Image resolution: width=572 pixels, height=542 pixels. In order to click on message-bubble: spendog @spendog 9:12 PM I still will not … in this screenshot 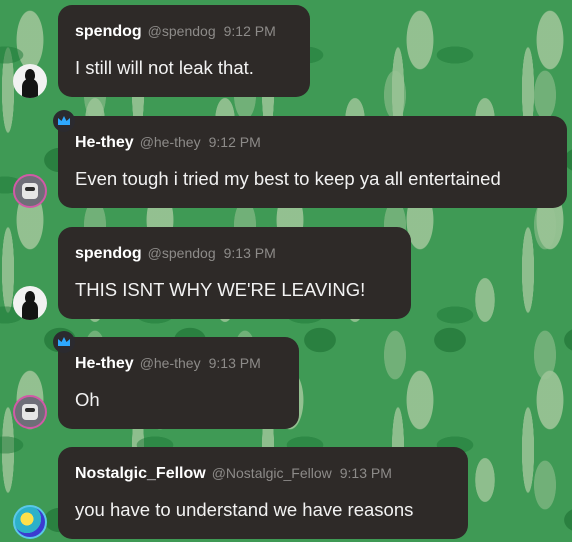, I will do `click(184, 51)`.